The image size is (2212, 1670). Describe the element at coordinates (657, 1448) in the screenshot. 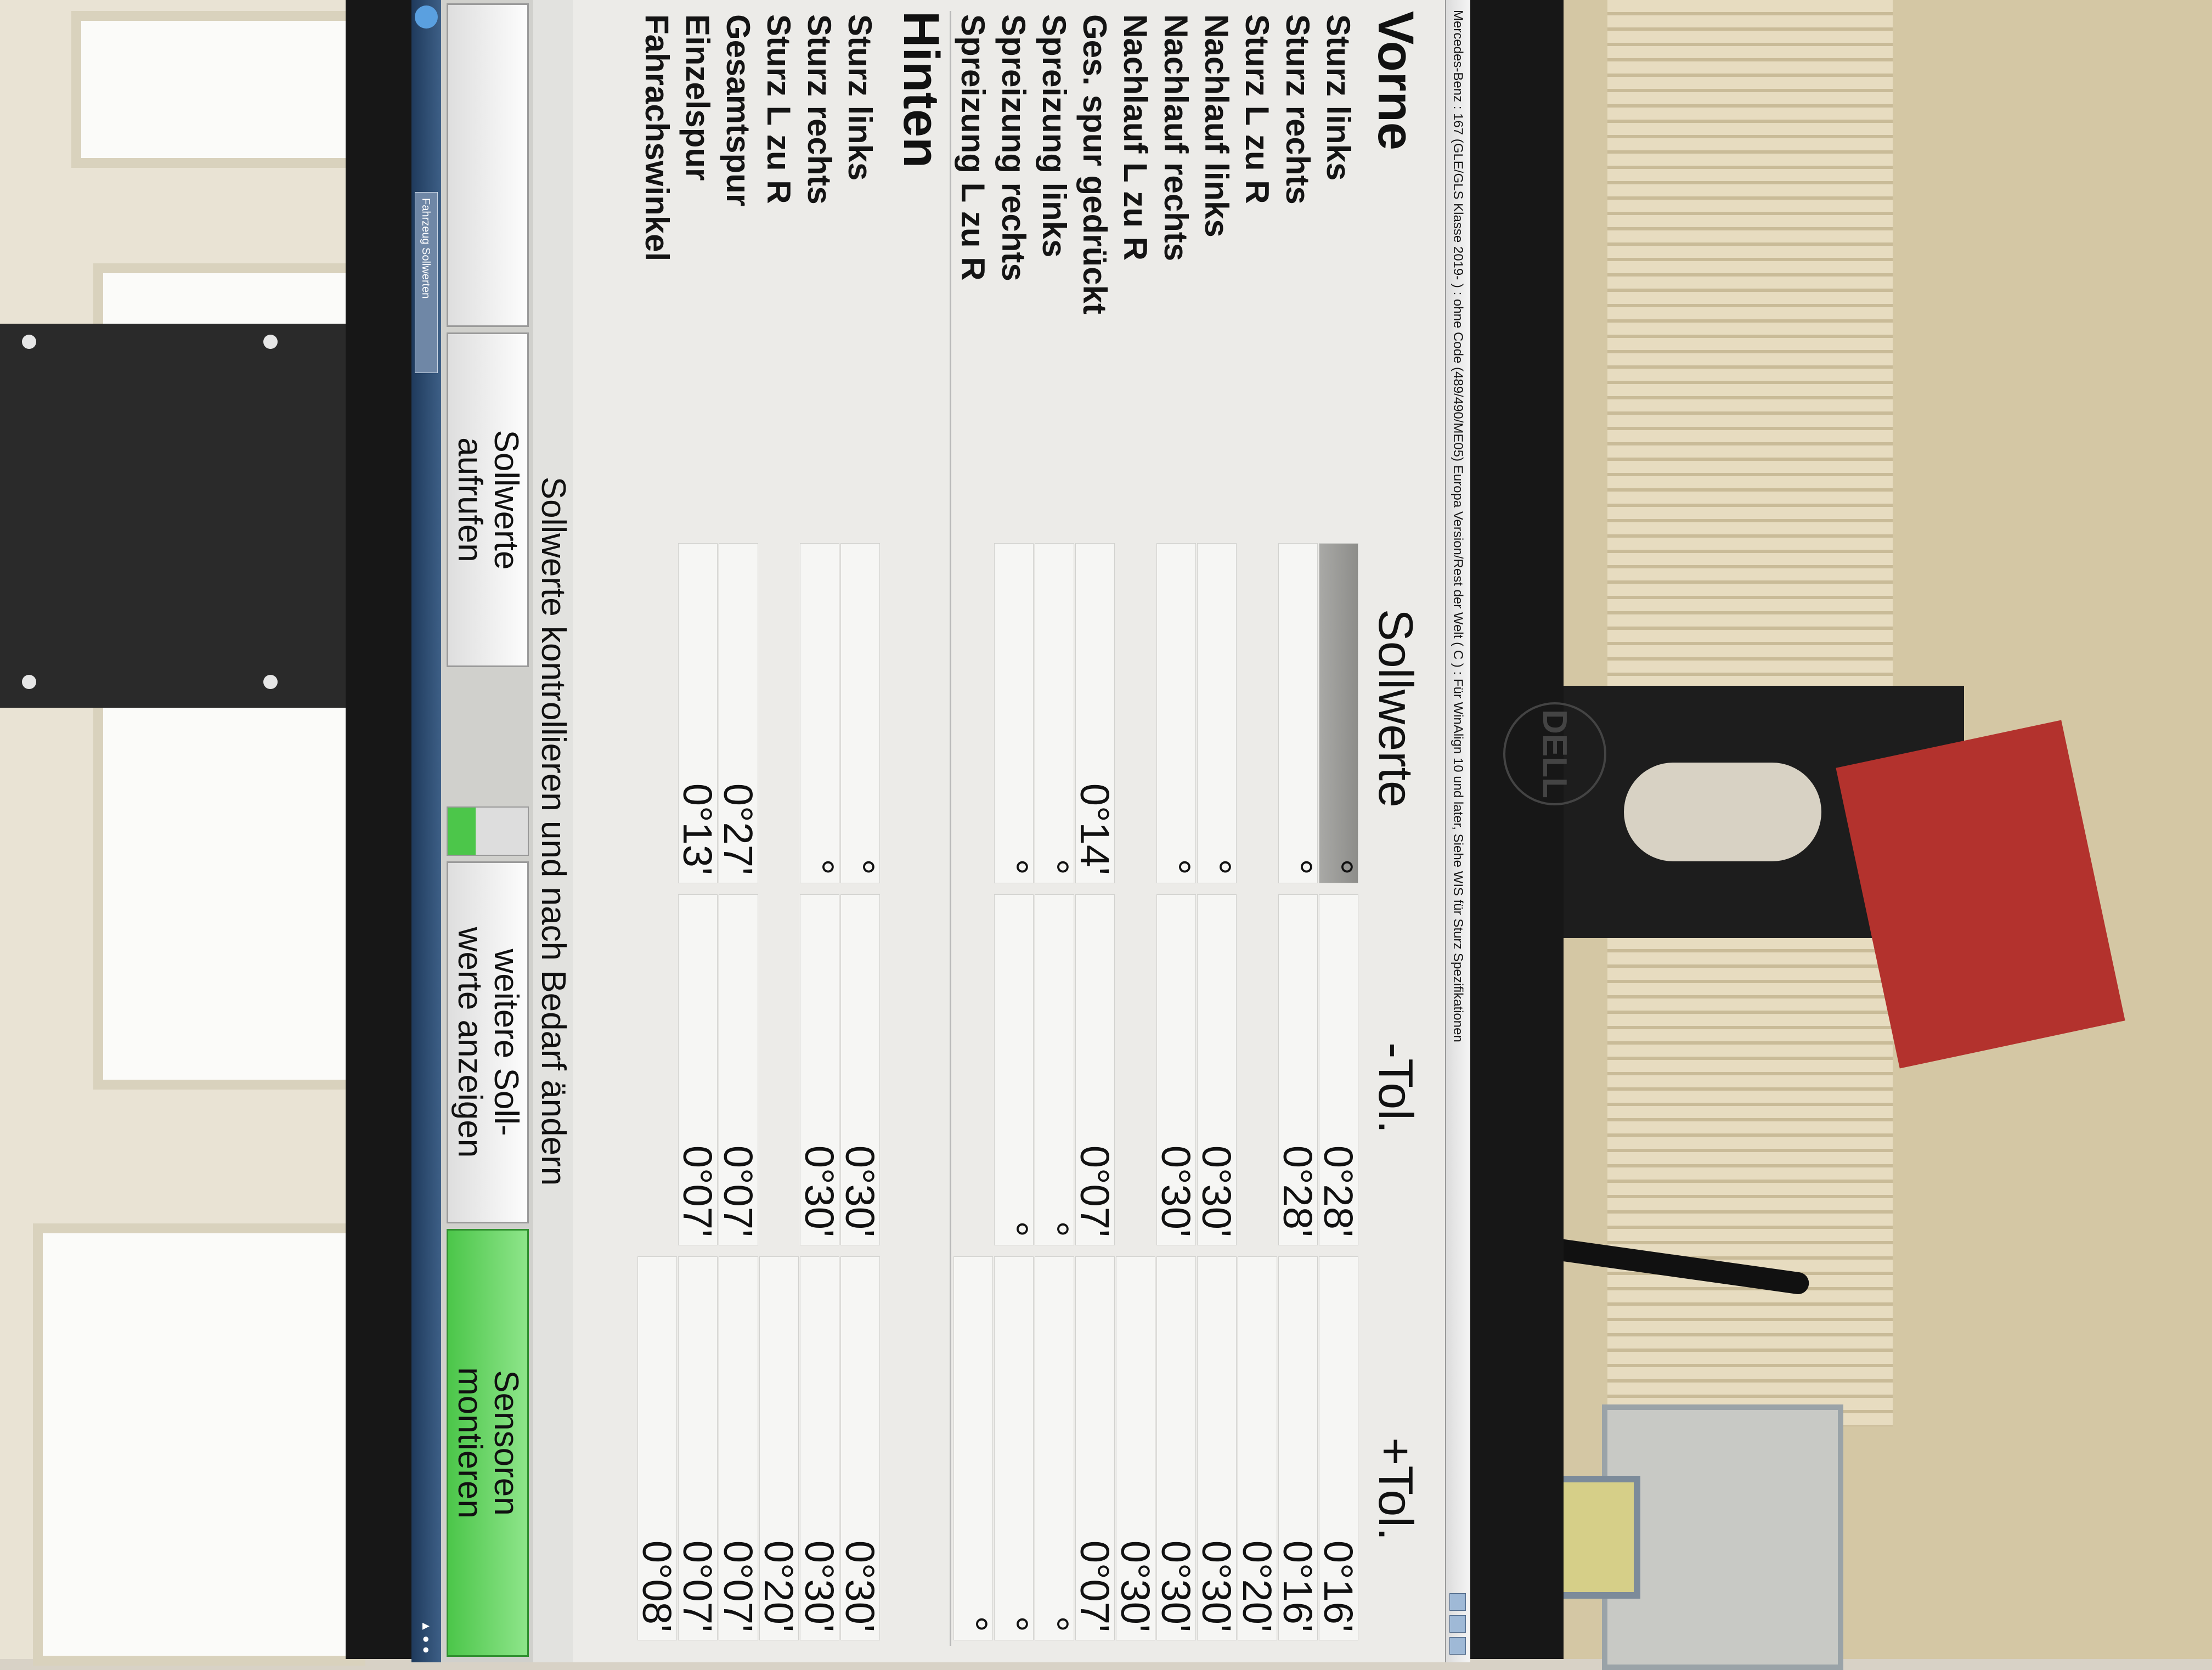

I see `plus-tol-cell: 0°08'` at that location.